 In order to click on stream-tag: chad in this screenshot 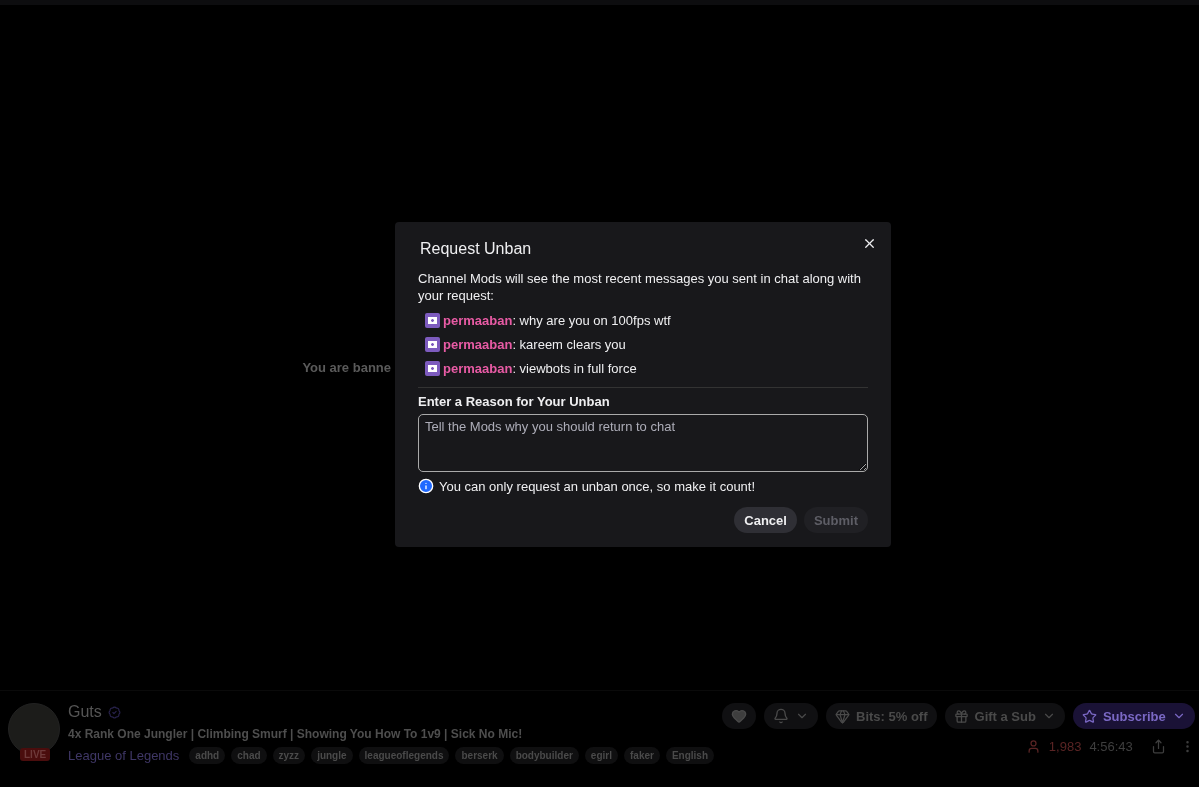, I will do `click(249, 755)`.